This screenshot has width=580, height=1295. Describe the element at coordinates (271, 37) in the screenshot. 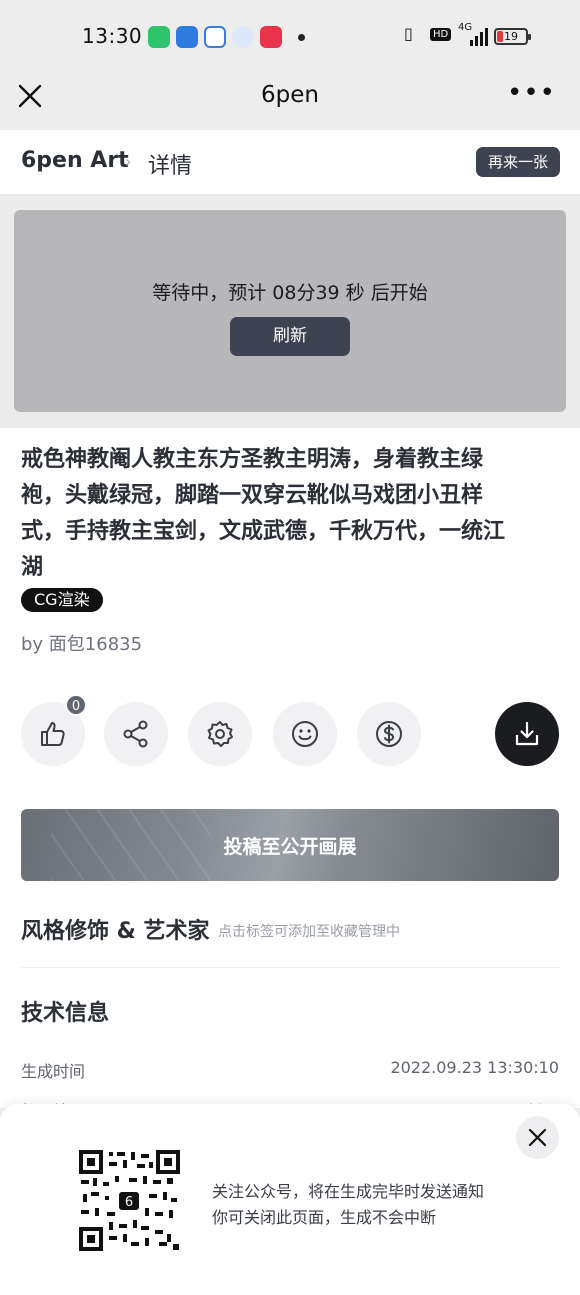

I see `video-app-icon` at that location.